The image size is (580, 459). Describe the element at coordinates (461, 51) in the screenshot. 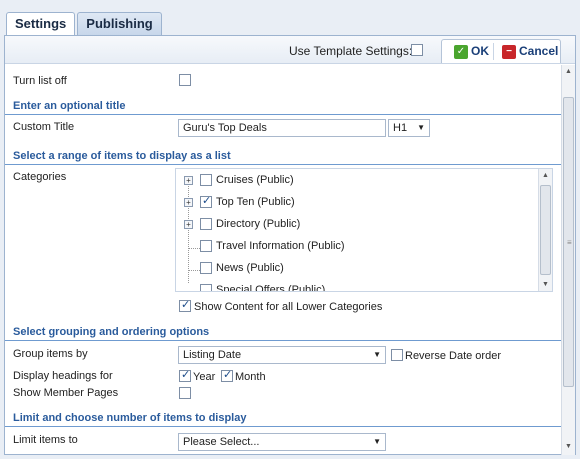

I see `check-icon: ✓` at that location.